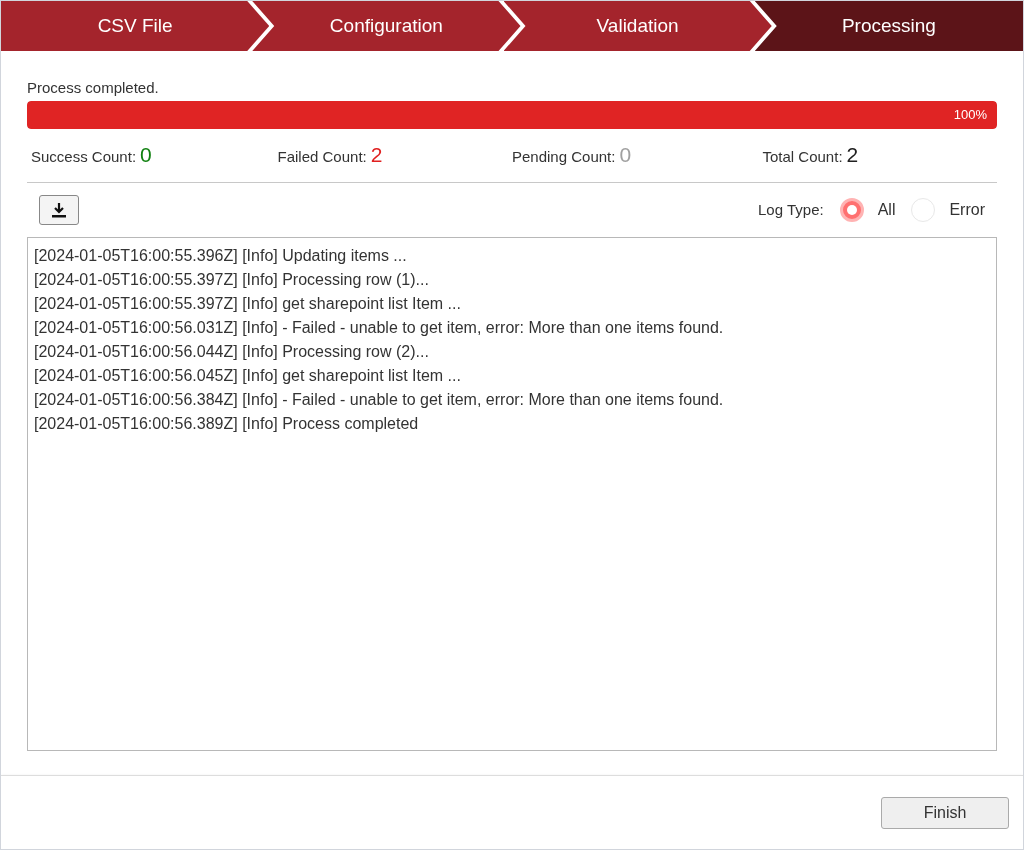 This screenshot has width=1024, height=850. I want to click on download-icon, so click(59, 210).